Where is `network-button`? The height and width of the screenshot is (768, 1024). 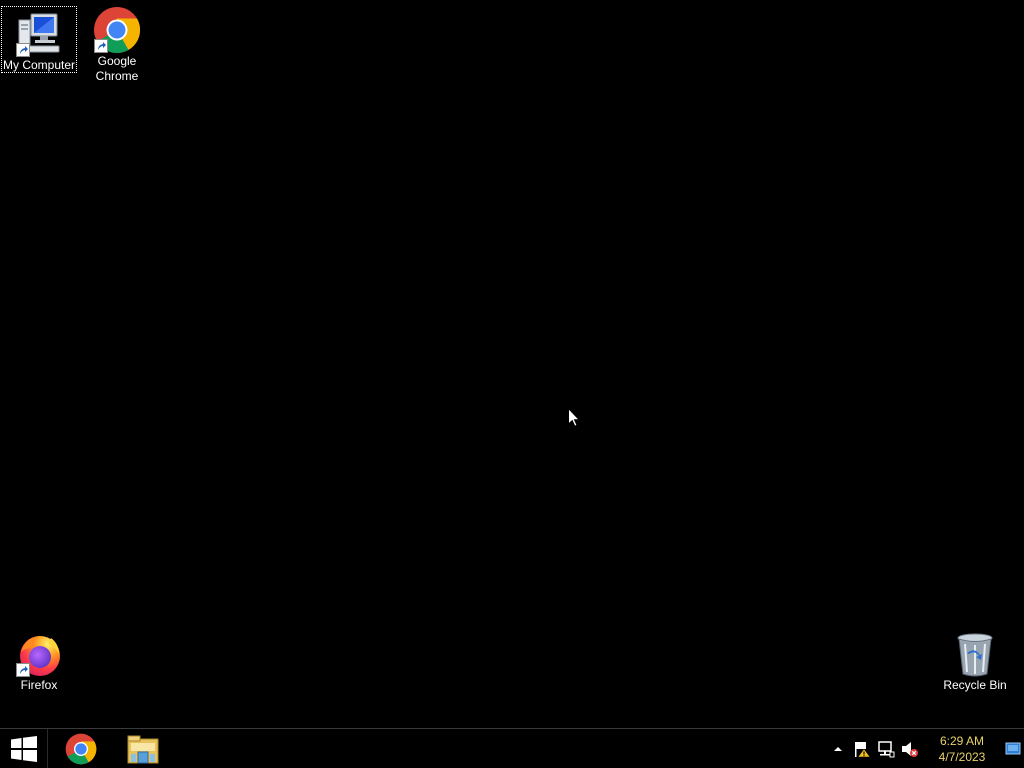 network-button is located at coordinates (886, 748).